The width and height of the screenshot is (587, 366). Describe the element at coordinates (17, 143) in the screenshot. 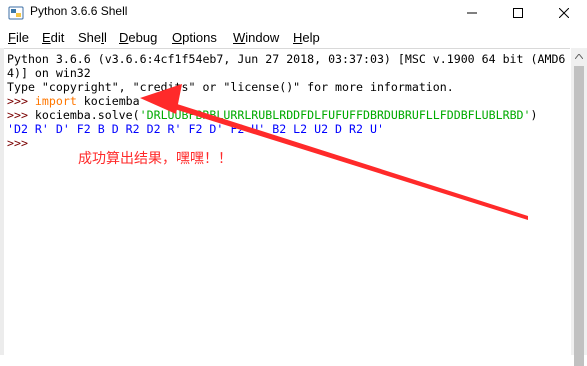

I see `current-prompt: >>>` at that location.